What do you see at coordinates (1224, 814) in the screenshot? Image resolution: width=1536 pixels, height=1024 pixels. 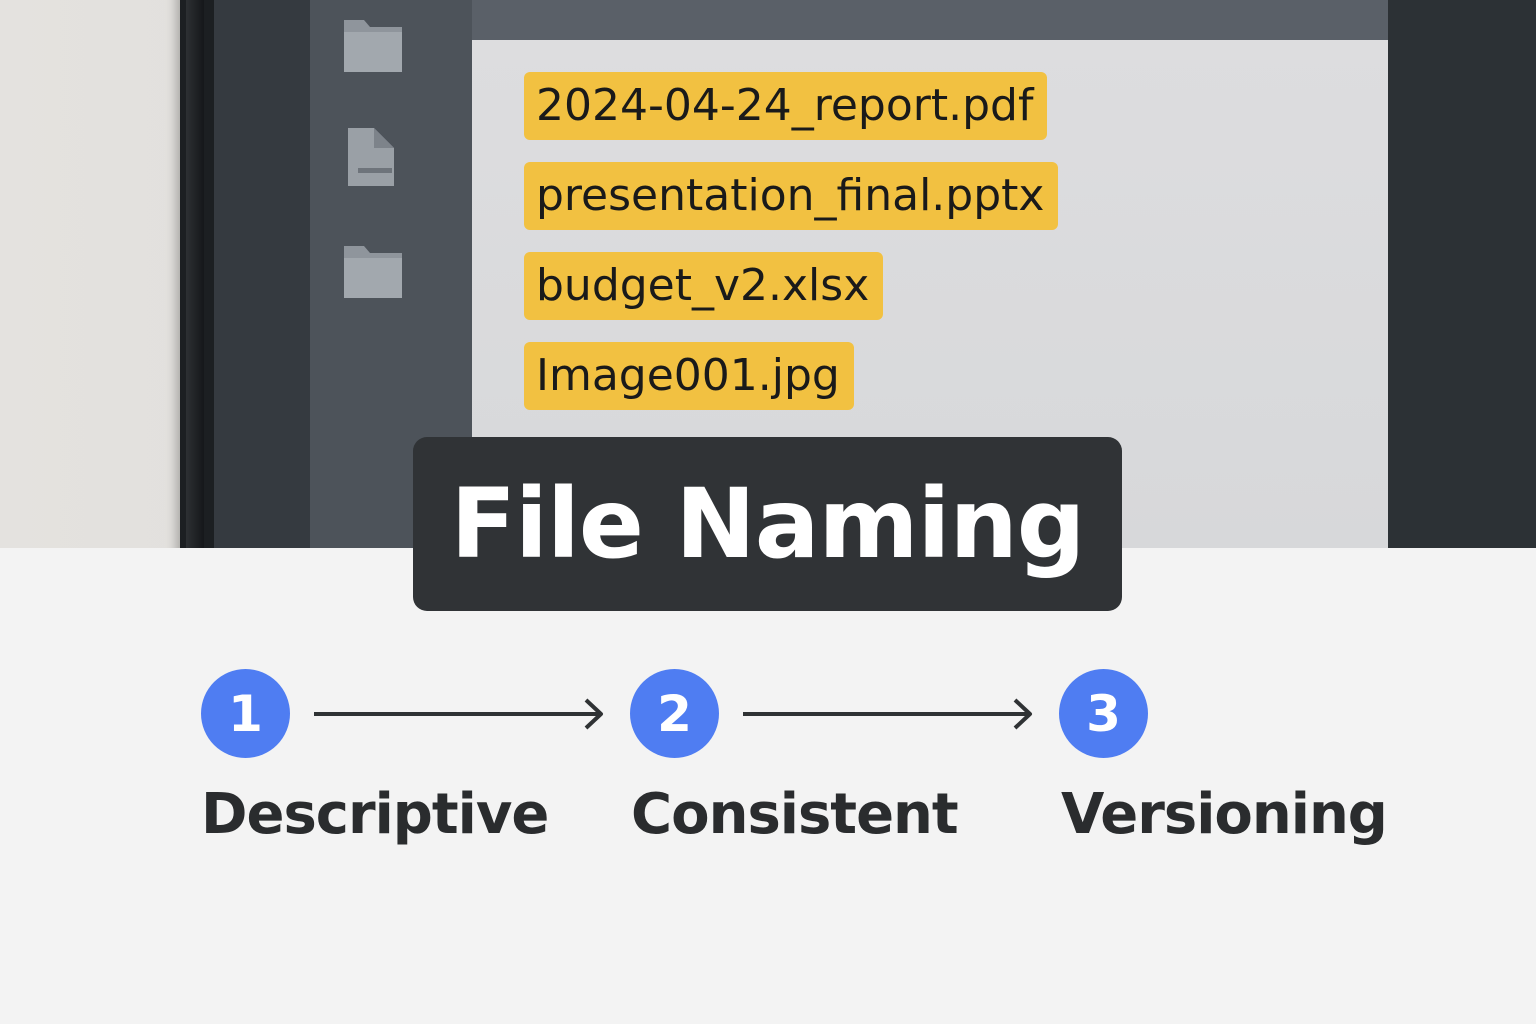 I see `step-3-label: Versioning` at bounding box center [1224, 814].